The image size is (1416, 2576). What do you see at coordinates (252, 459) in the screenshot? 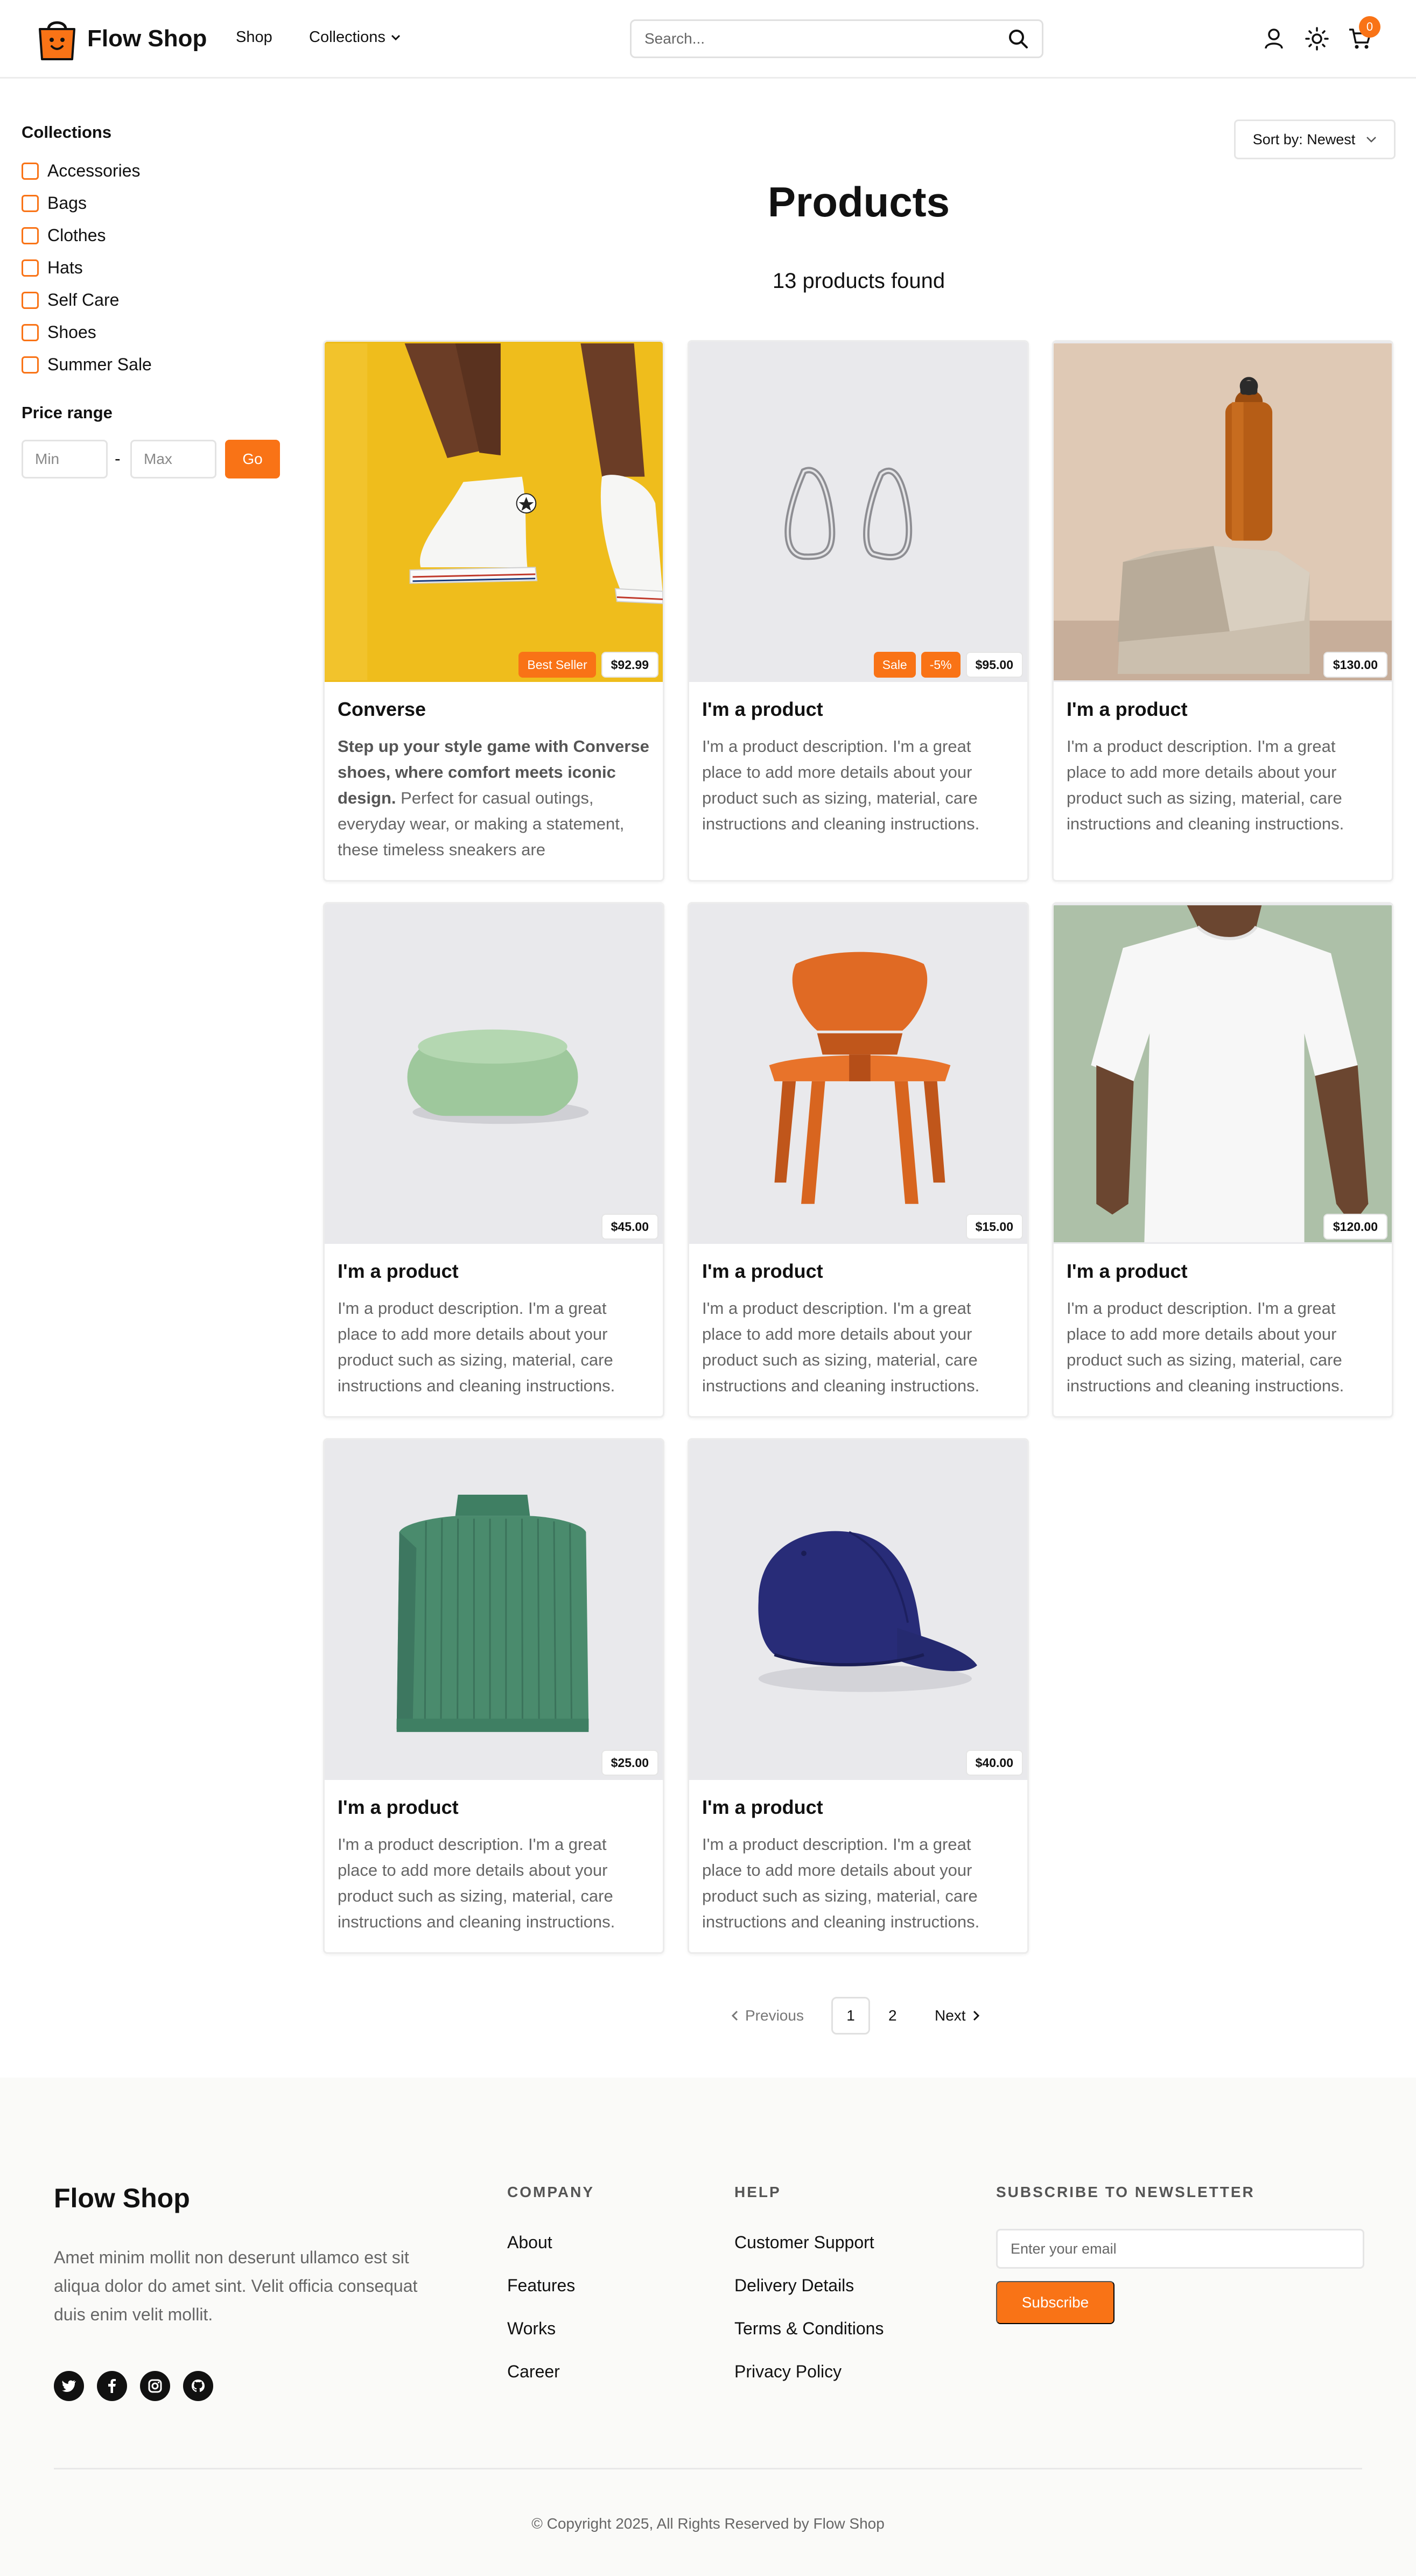
I see `price-go-button: Go` at bounding box center [252, 459].